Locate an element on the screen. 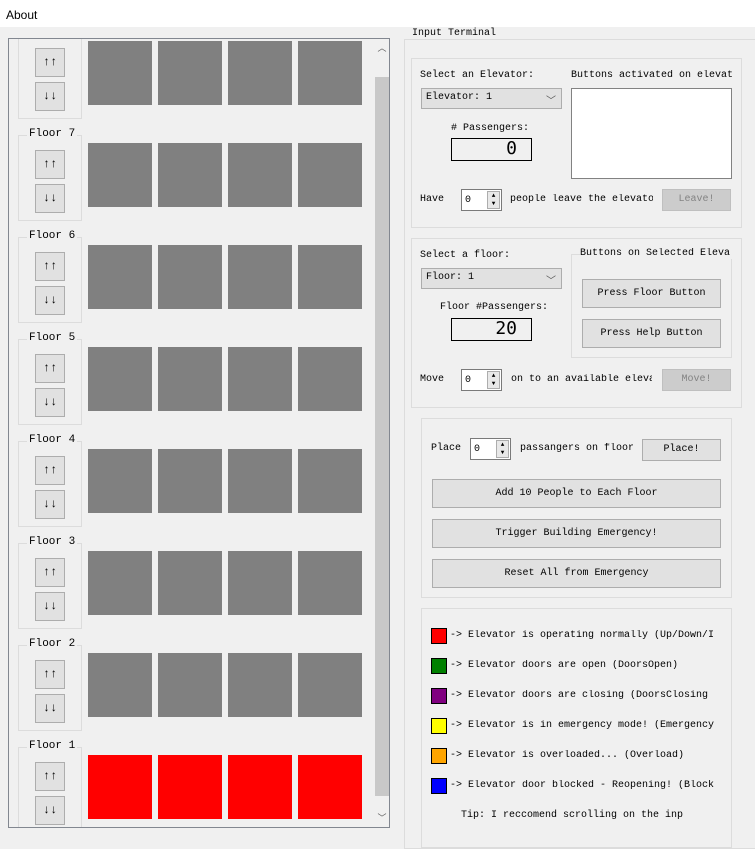  elevator-select: Elevator: 1 ﹀ is located at coordinates (491, 98).